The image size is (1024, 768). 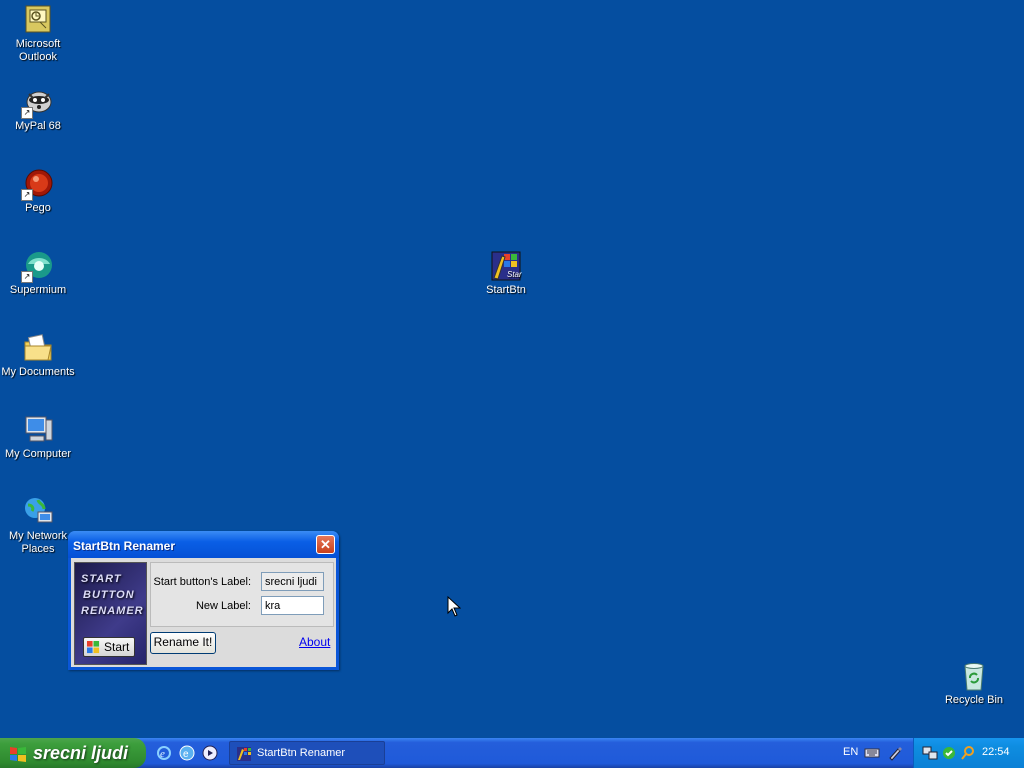 I want to click on desktop-icon-label: My Computer, so click(x=38, y=454).